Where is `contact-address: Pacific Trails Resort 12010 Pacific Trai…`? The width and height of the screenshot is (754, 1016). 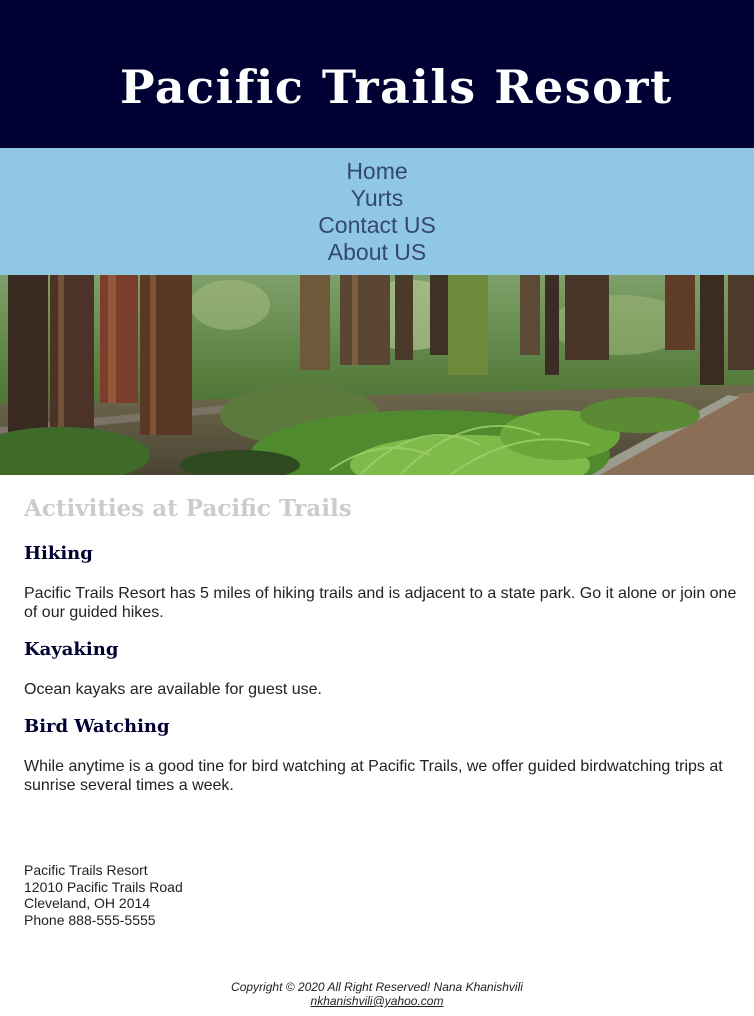
contact-address: Pacific Trails Resort 12010 Pacific Trai… is located at coordinates (103, 895).